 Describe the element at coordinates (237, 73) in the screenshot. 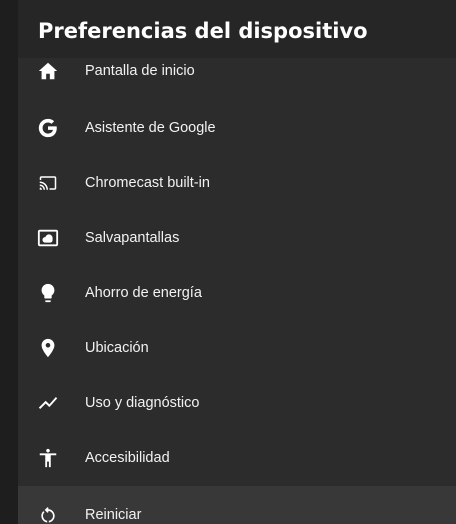

I see `menu-item-pantalla-de-inicio: Pantalla de inicio` at that location.